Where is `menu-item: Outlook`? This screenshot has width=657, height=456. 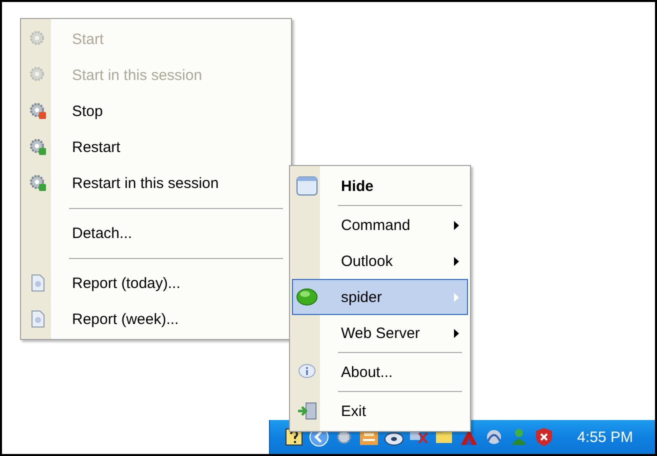
menu-item: Outlook is located at coordinates (380, 261).